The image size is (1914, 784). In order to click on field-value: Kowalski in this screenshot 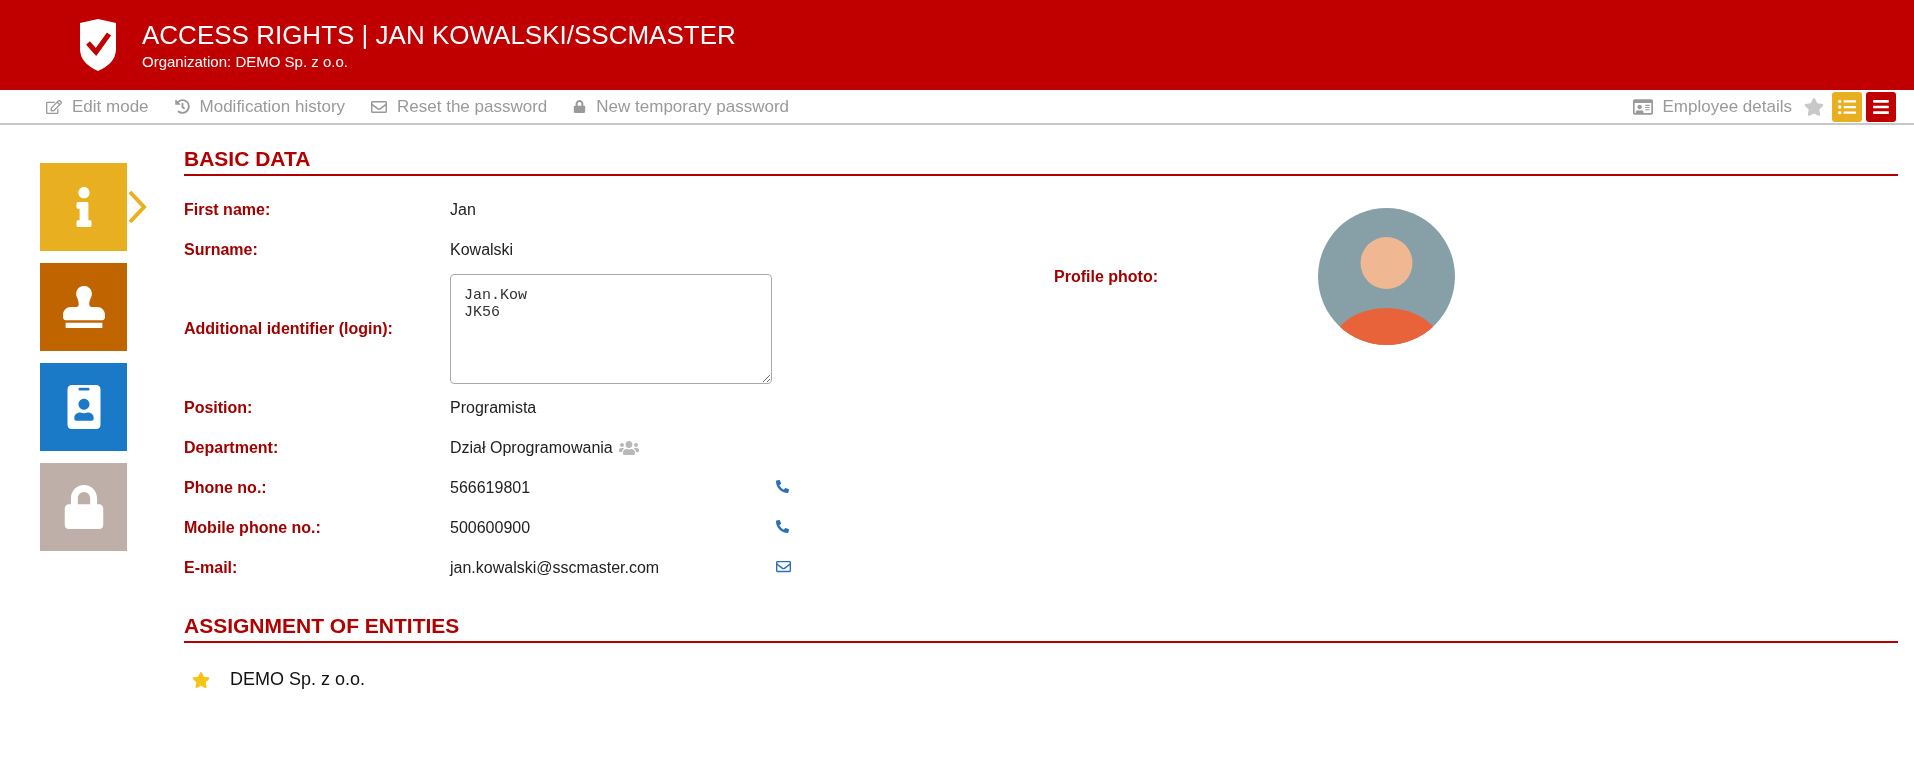, I will do `click(482, 250)`.